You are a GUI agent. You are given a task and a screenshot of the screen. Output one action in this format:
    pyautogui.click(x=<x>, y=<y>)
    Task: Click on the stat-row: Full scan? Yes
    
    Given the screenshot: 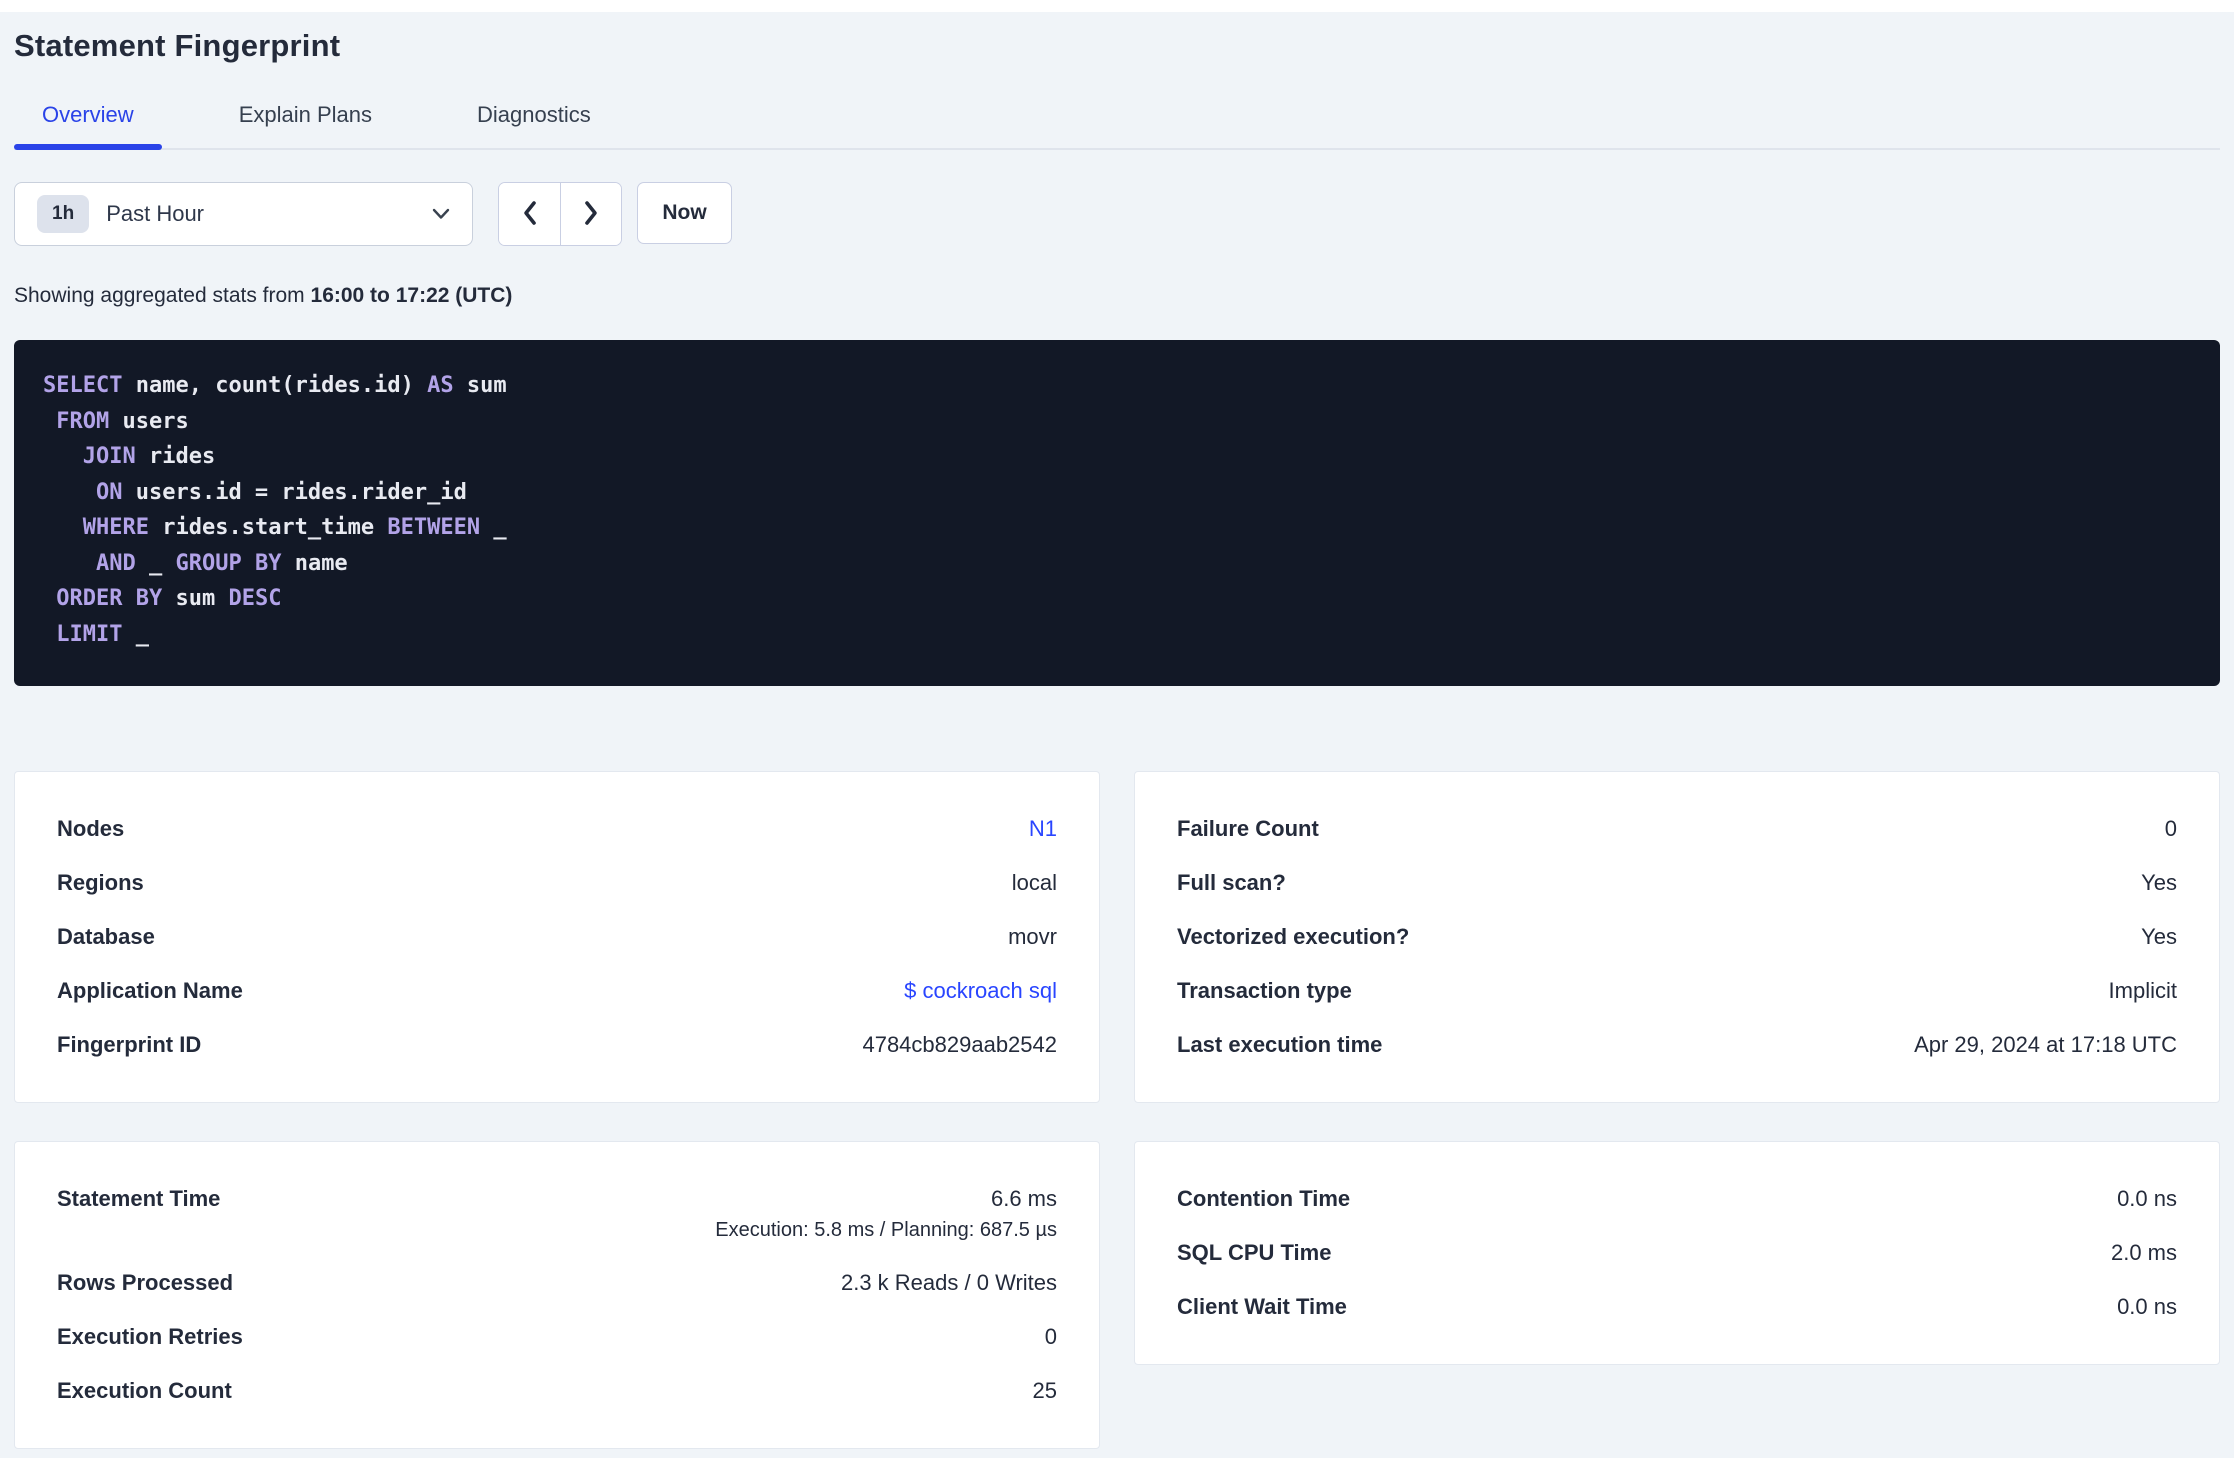 What is the action you would take?
    pyautogui.click(x=1677, y=883)
    